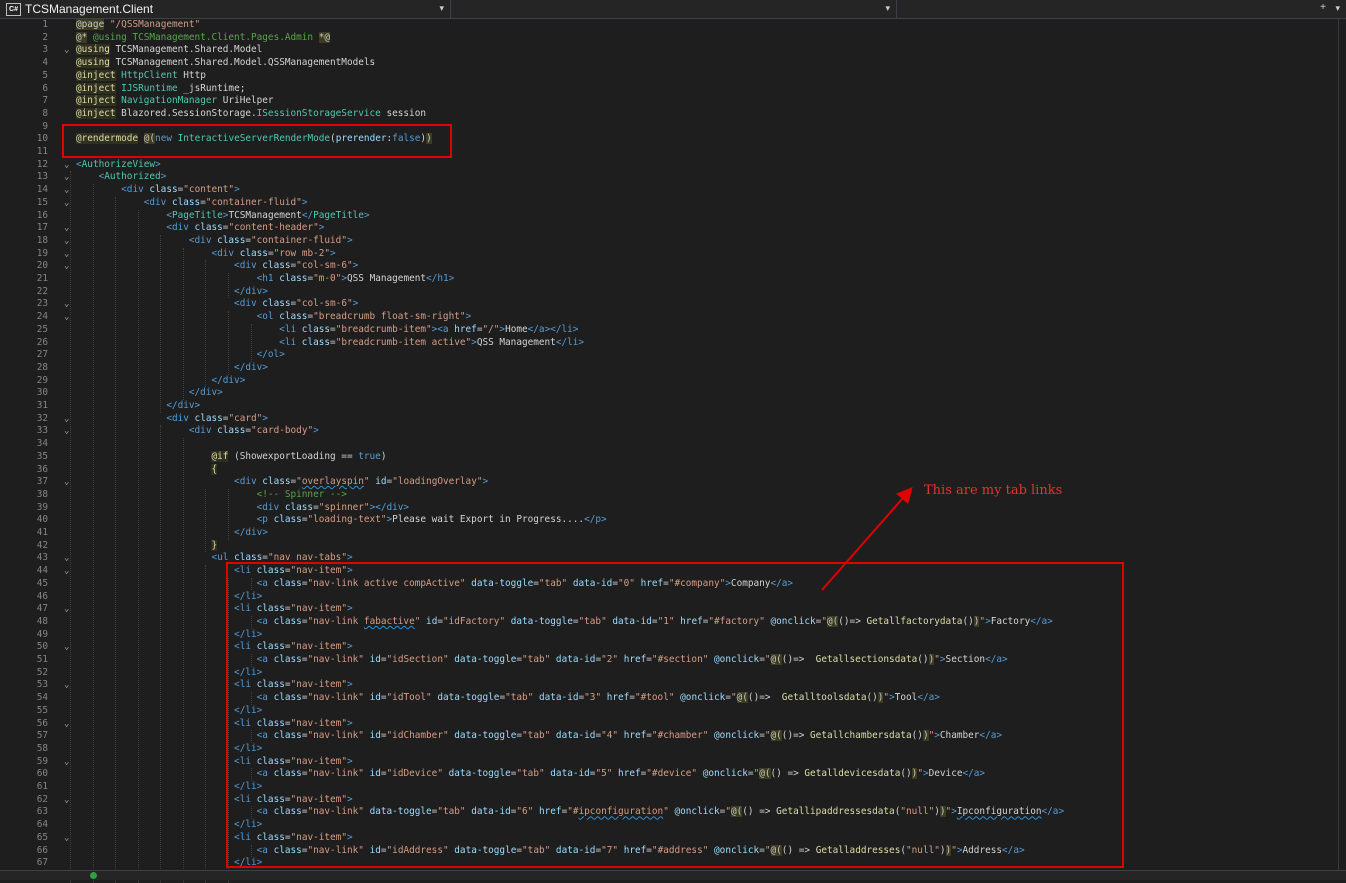 Image resolution: width=1346 pixels, height=883 pixels. What do you see at coordinates (993, 490) in the screenshot?
I see `annotation-text: This are my tab links` at bounding box center [993, 490].